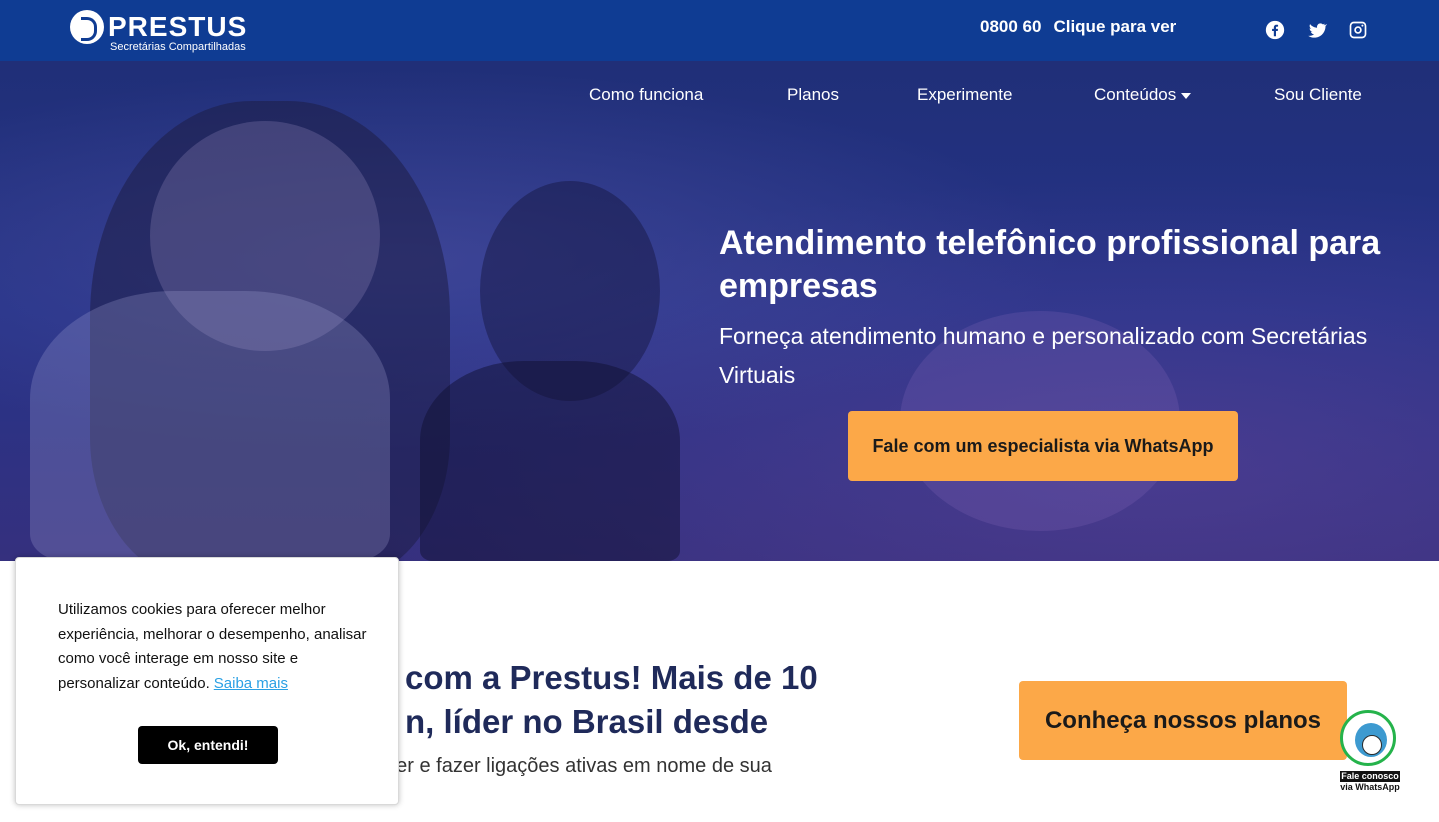 The height and width of the screenshot is (822, 1439). What do you see at coordinates (1318, 95) in the screenshot?
I see `nav-sou-cliente: Sou Cliente` at bounding box center [1318, 95].